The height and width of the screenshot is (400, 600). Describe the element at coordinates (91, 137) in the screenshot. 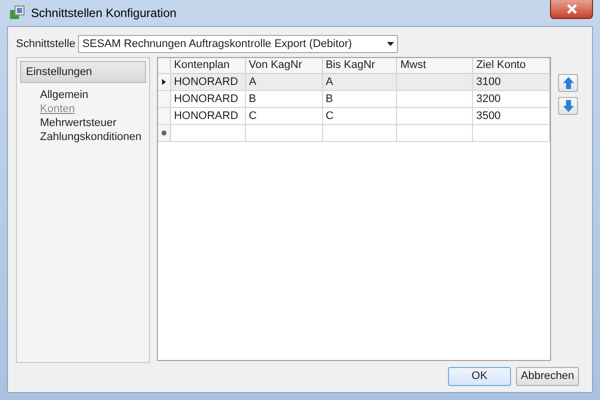

I see `sidebar-link: Zahlungskonditionen` at that location.